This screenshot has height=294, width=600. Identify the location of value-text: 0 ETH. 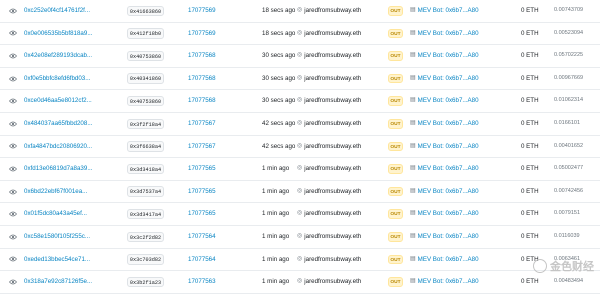
(530, 56).